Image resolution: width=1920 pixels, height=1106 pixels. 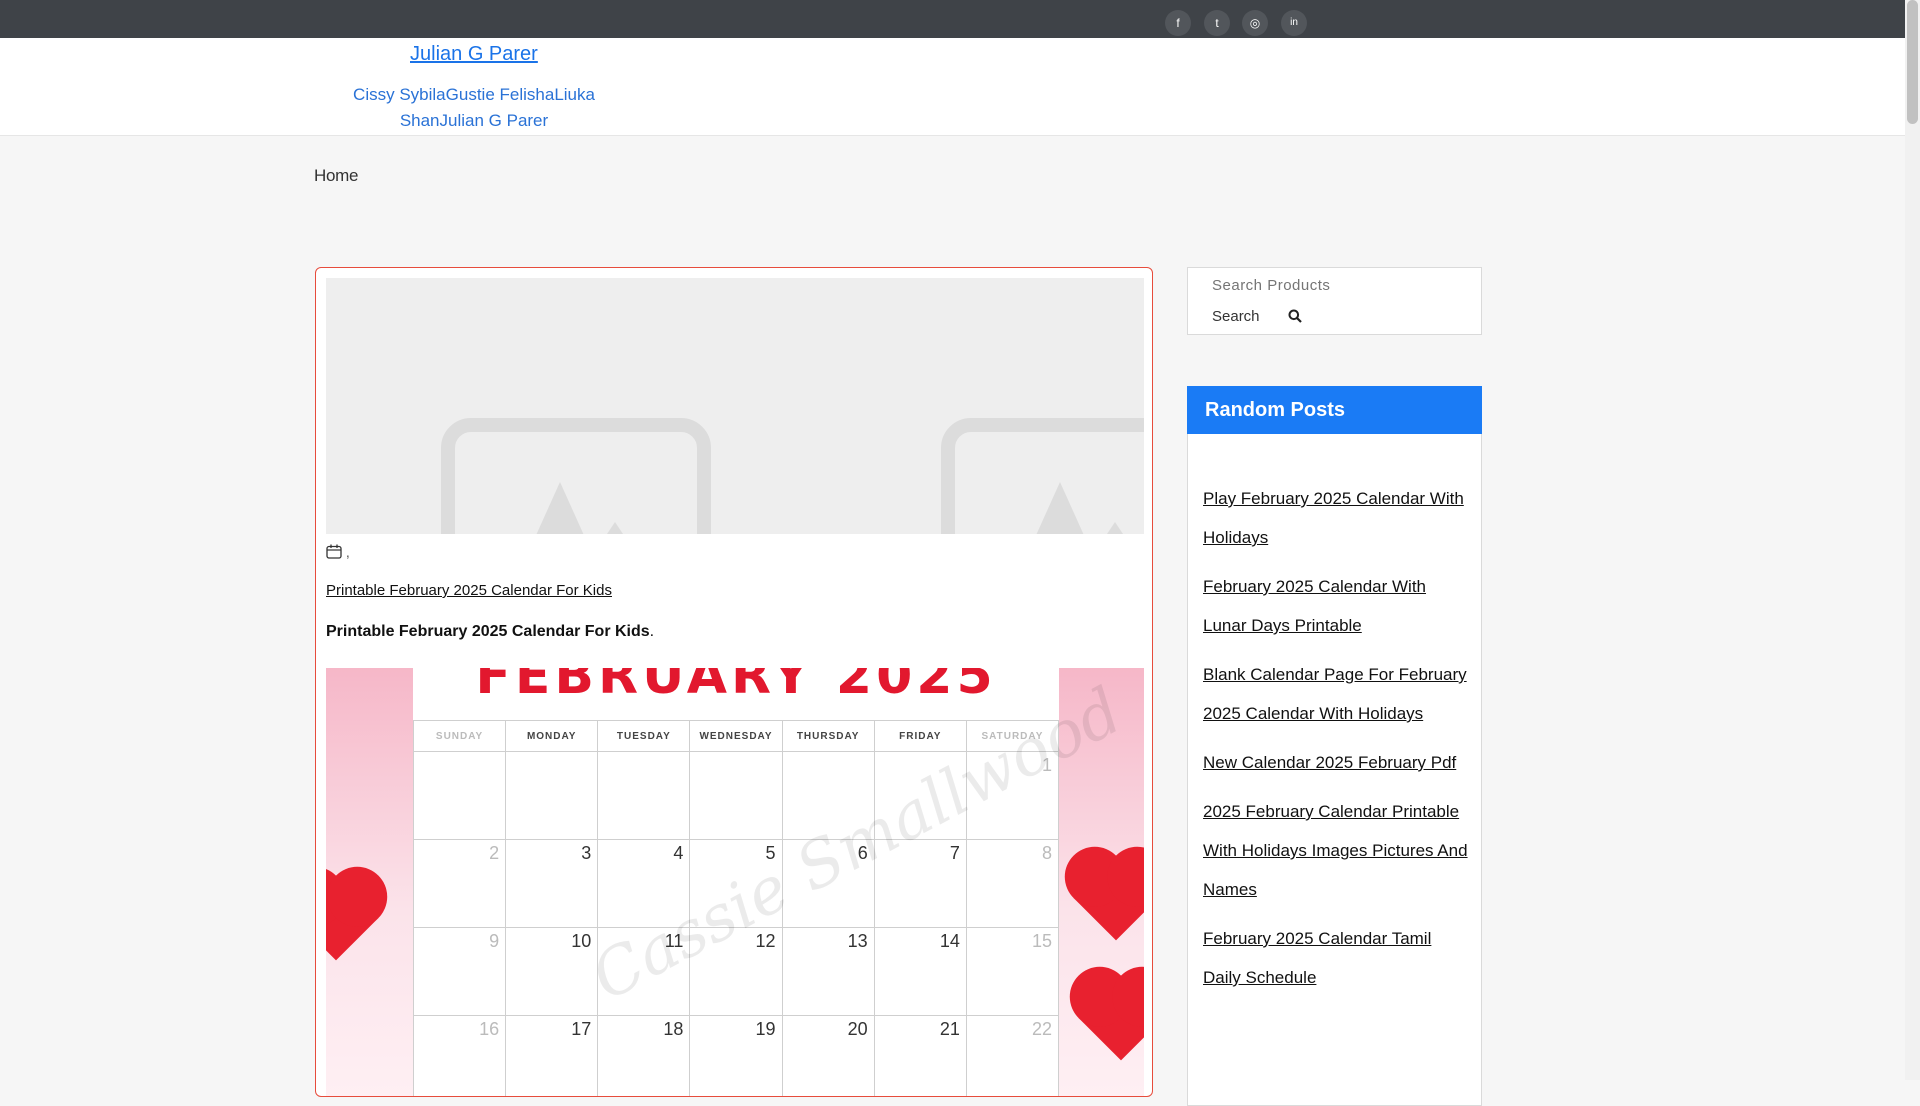 What do you see at coordinates (552, 883) in the screenshot?
I see `calendar-day-cell: 3` at bounding box center [552, 883].